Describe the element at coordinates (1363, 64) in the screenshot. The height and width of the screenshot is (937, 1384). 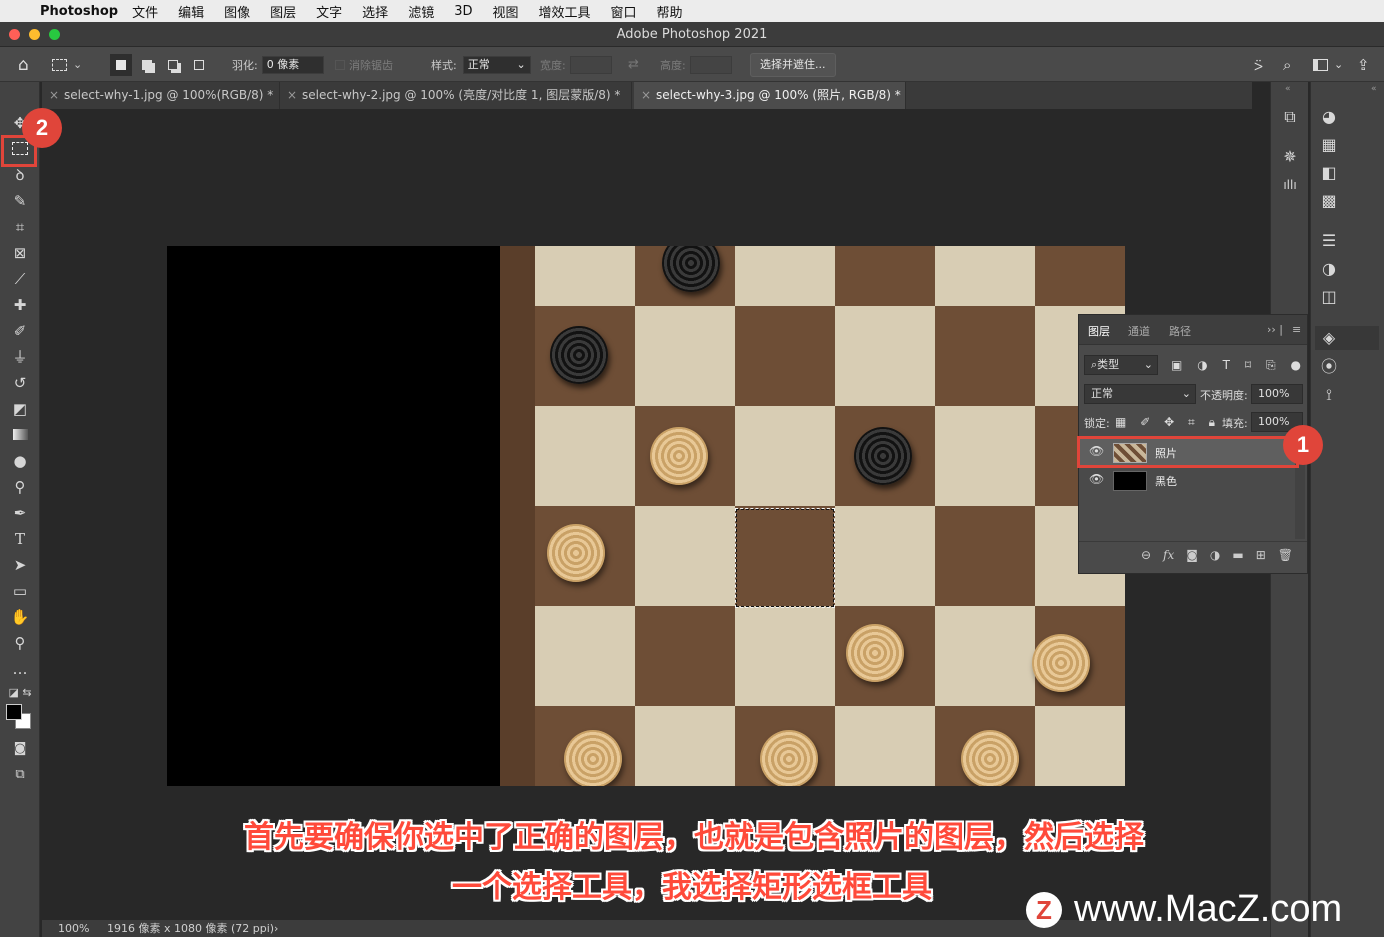
I see `share-icon: ⇪` at that location.